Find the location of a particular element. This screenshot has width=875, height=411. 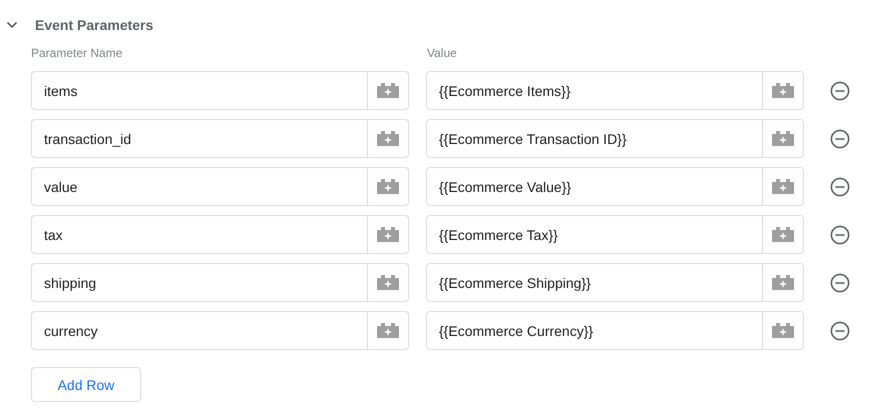

text-field: tax is located at coordinates (220, 234).